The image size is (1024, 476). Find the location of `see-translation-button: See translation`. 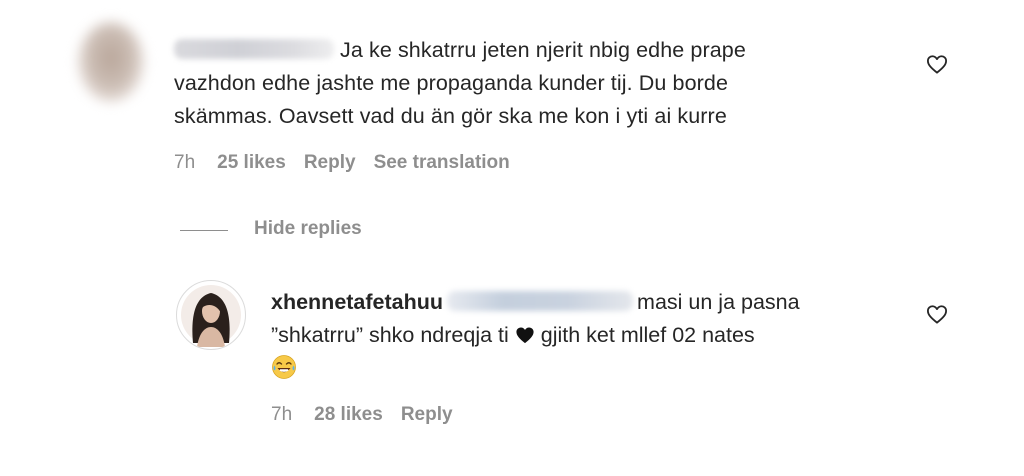

see-translation-button: See translation is located at coordinates (442, 162).